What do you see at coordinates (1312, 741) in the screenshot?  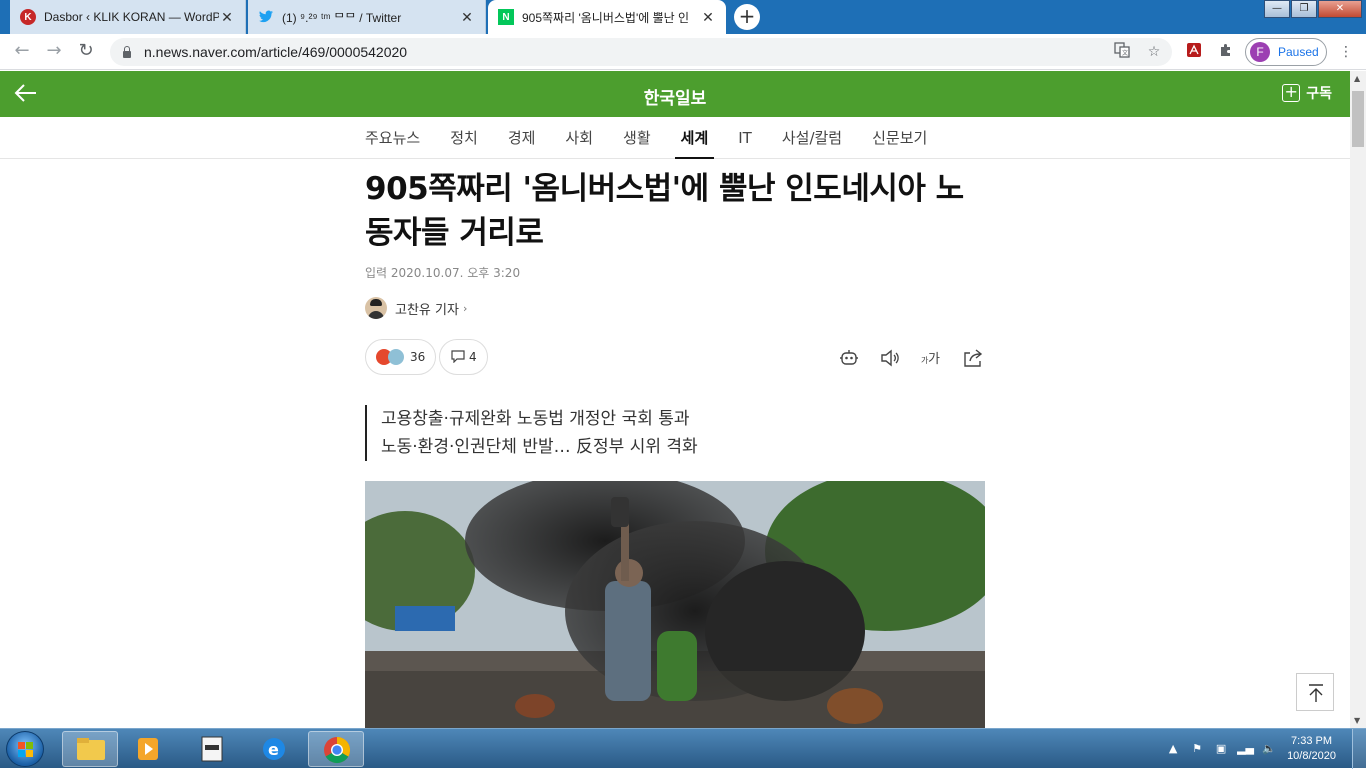 I see `clock-time: 7:33 PM` at bounding box center [1312, 741].